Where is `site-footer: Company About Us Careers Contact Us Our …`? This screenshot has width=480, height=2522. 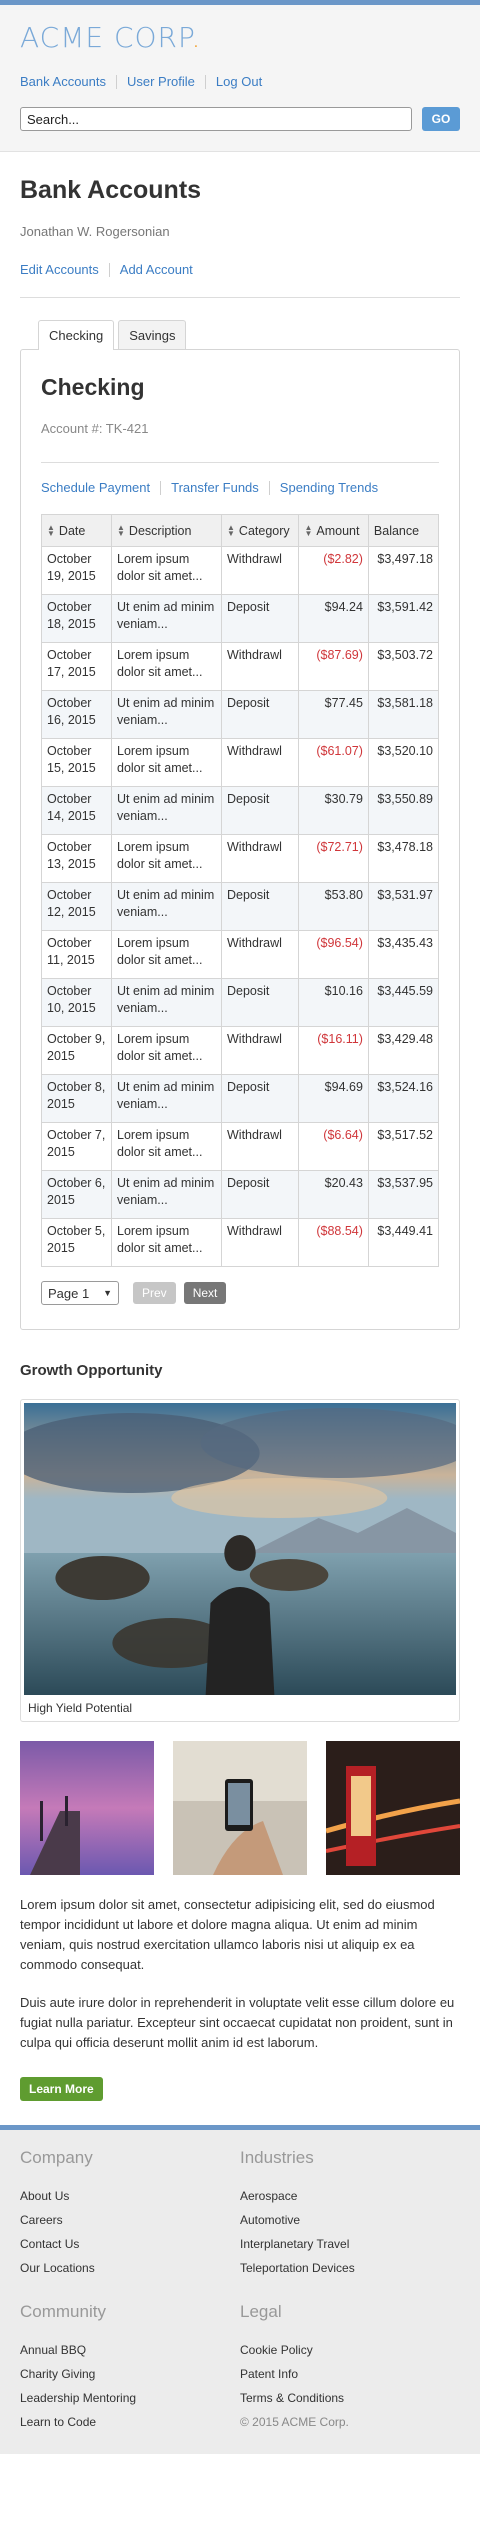 site-footer: Company About Us Careers Contact Us Our … is located at coordinates (240, 2289).